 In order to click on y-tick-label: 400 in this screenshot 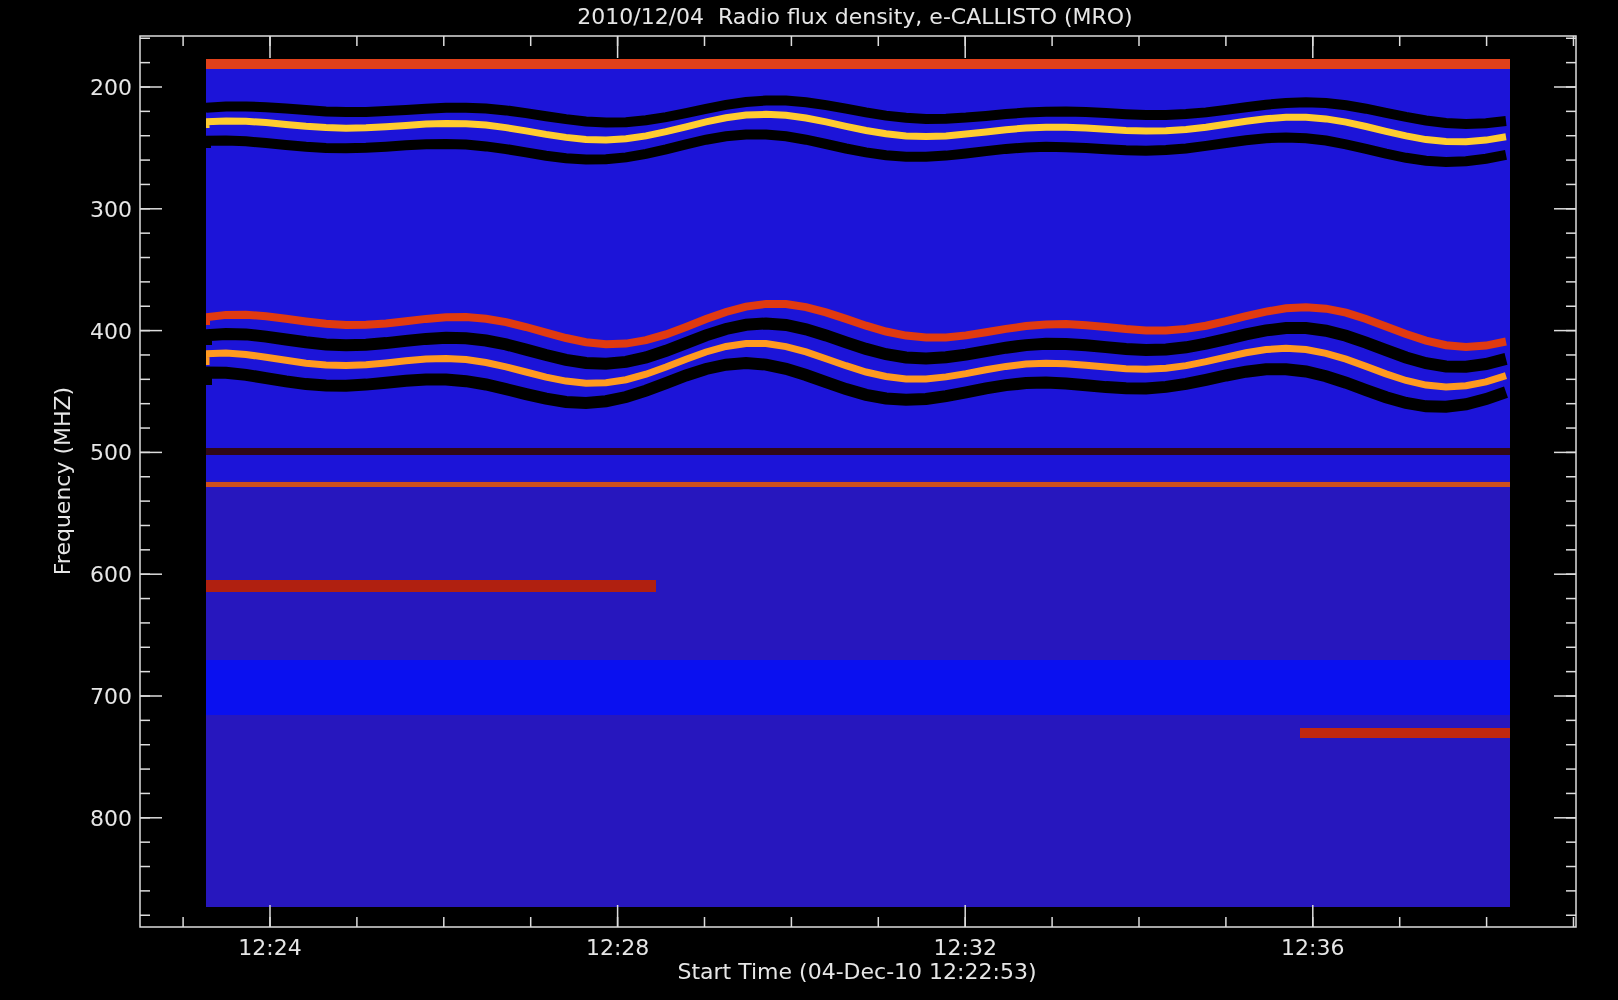, I will do `click(111, 331)`.